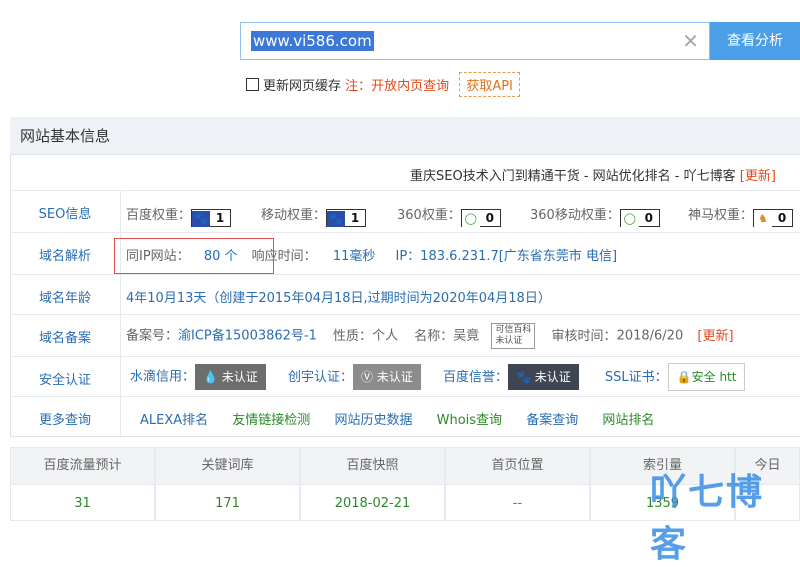  I want to click on site-title: 重庆SEO技术入门到精通干货 - 网站优化排名 - 吖七博客 [更新], so click(593, 174).